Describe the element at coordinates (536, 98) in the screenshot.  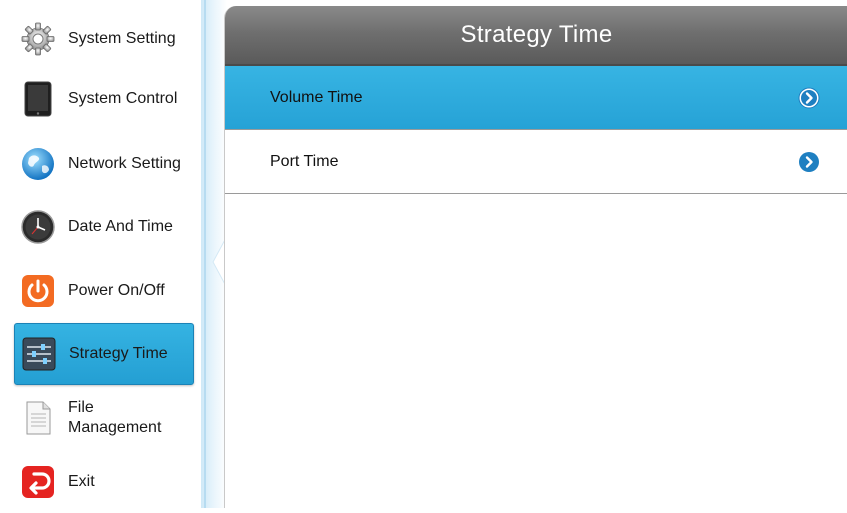
I see `list-item-volume-time: Volume Time` at that location.